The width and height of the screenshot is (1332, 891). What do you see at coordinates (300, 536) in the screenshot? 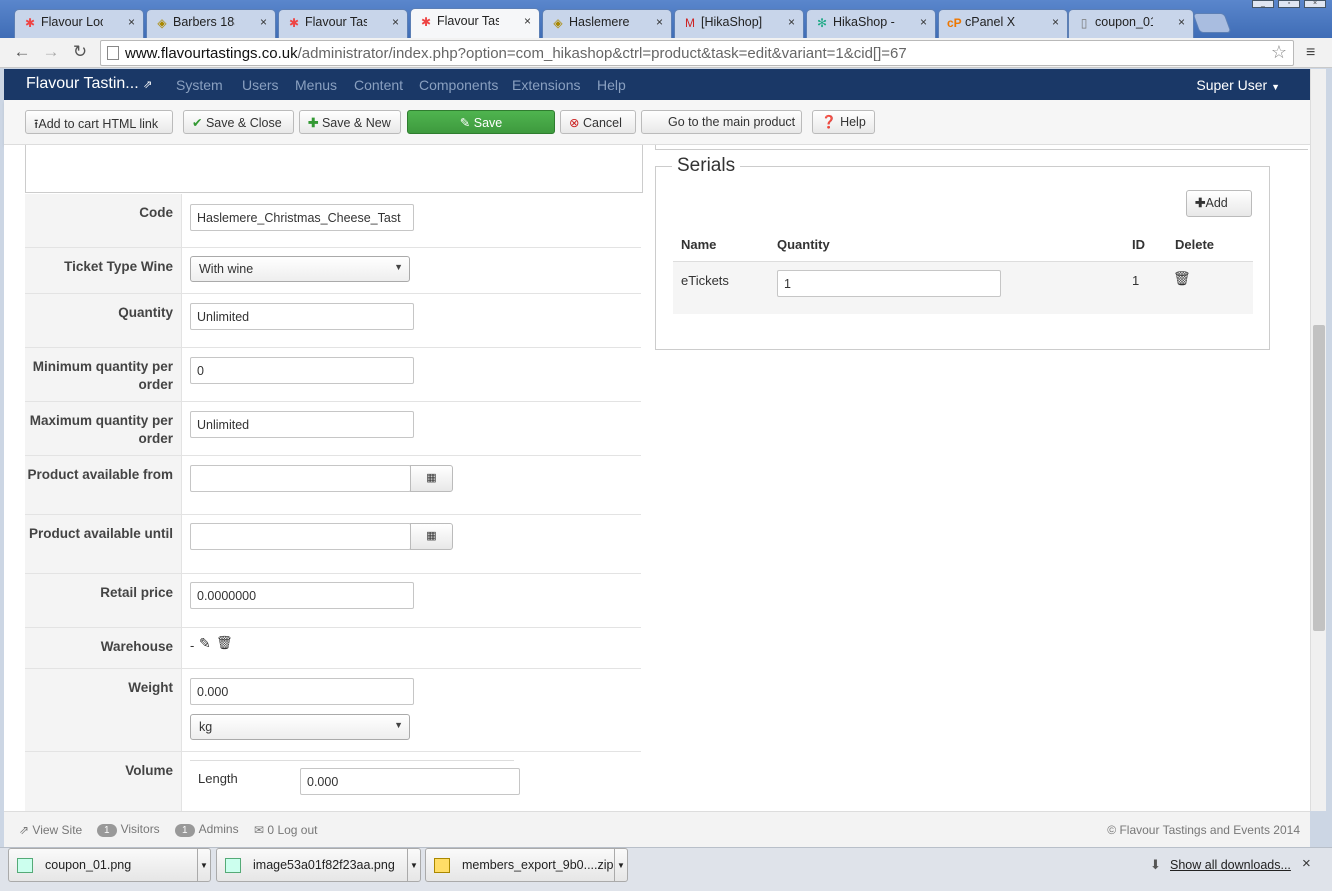
I see `available-until-input` at bounding box center [300, 536].